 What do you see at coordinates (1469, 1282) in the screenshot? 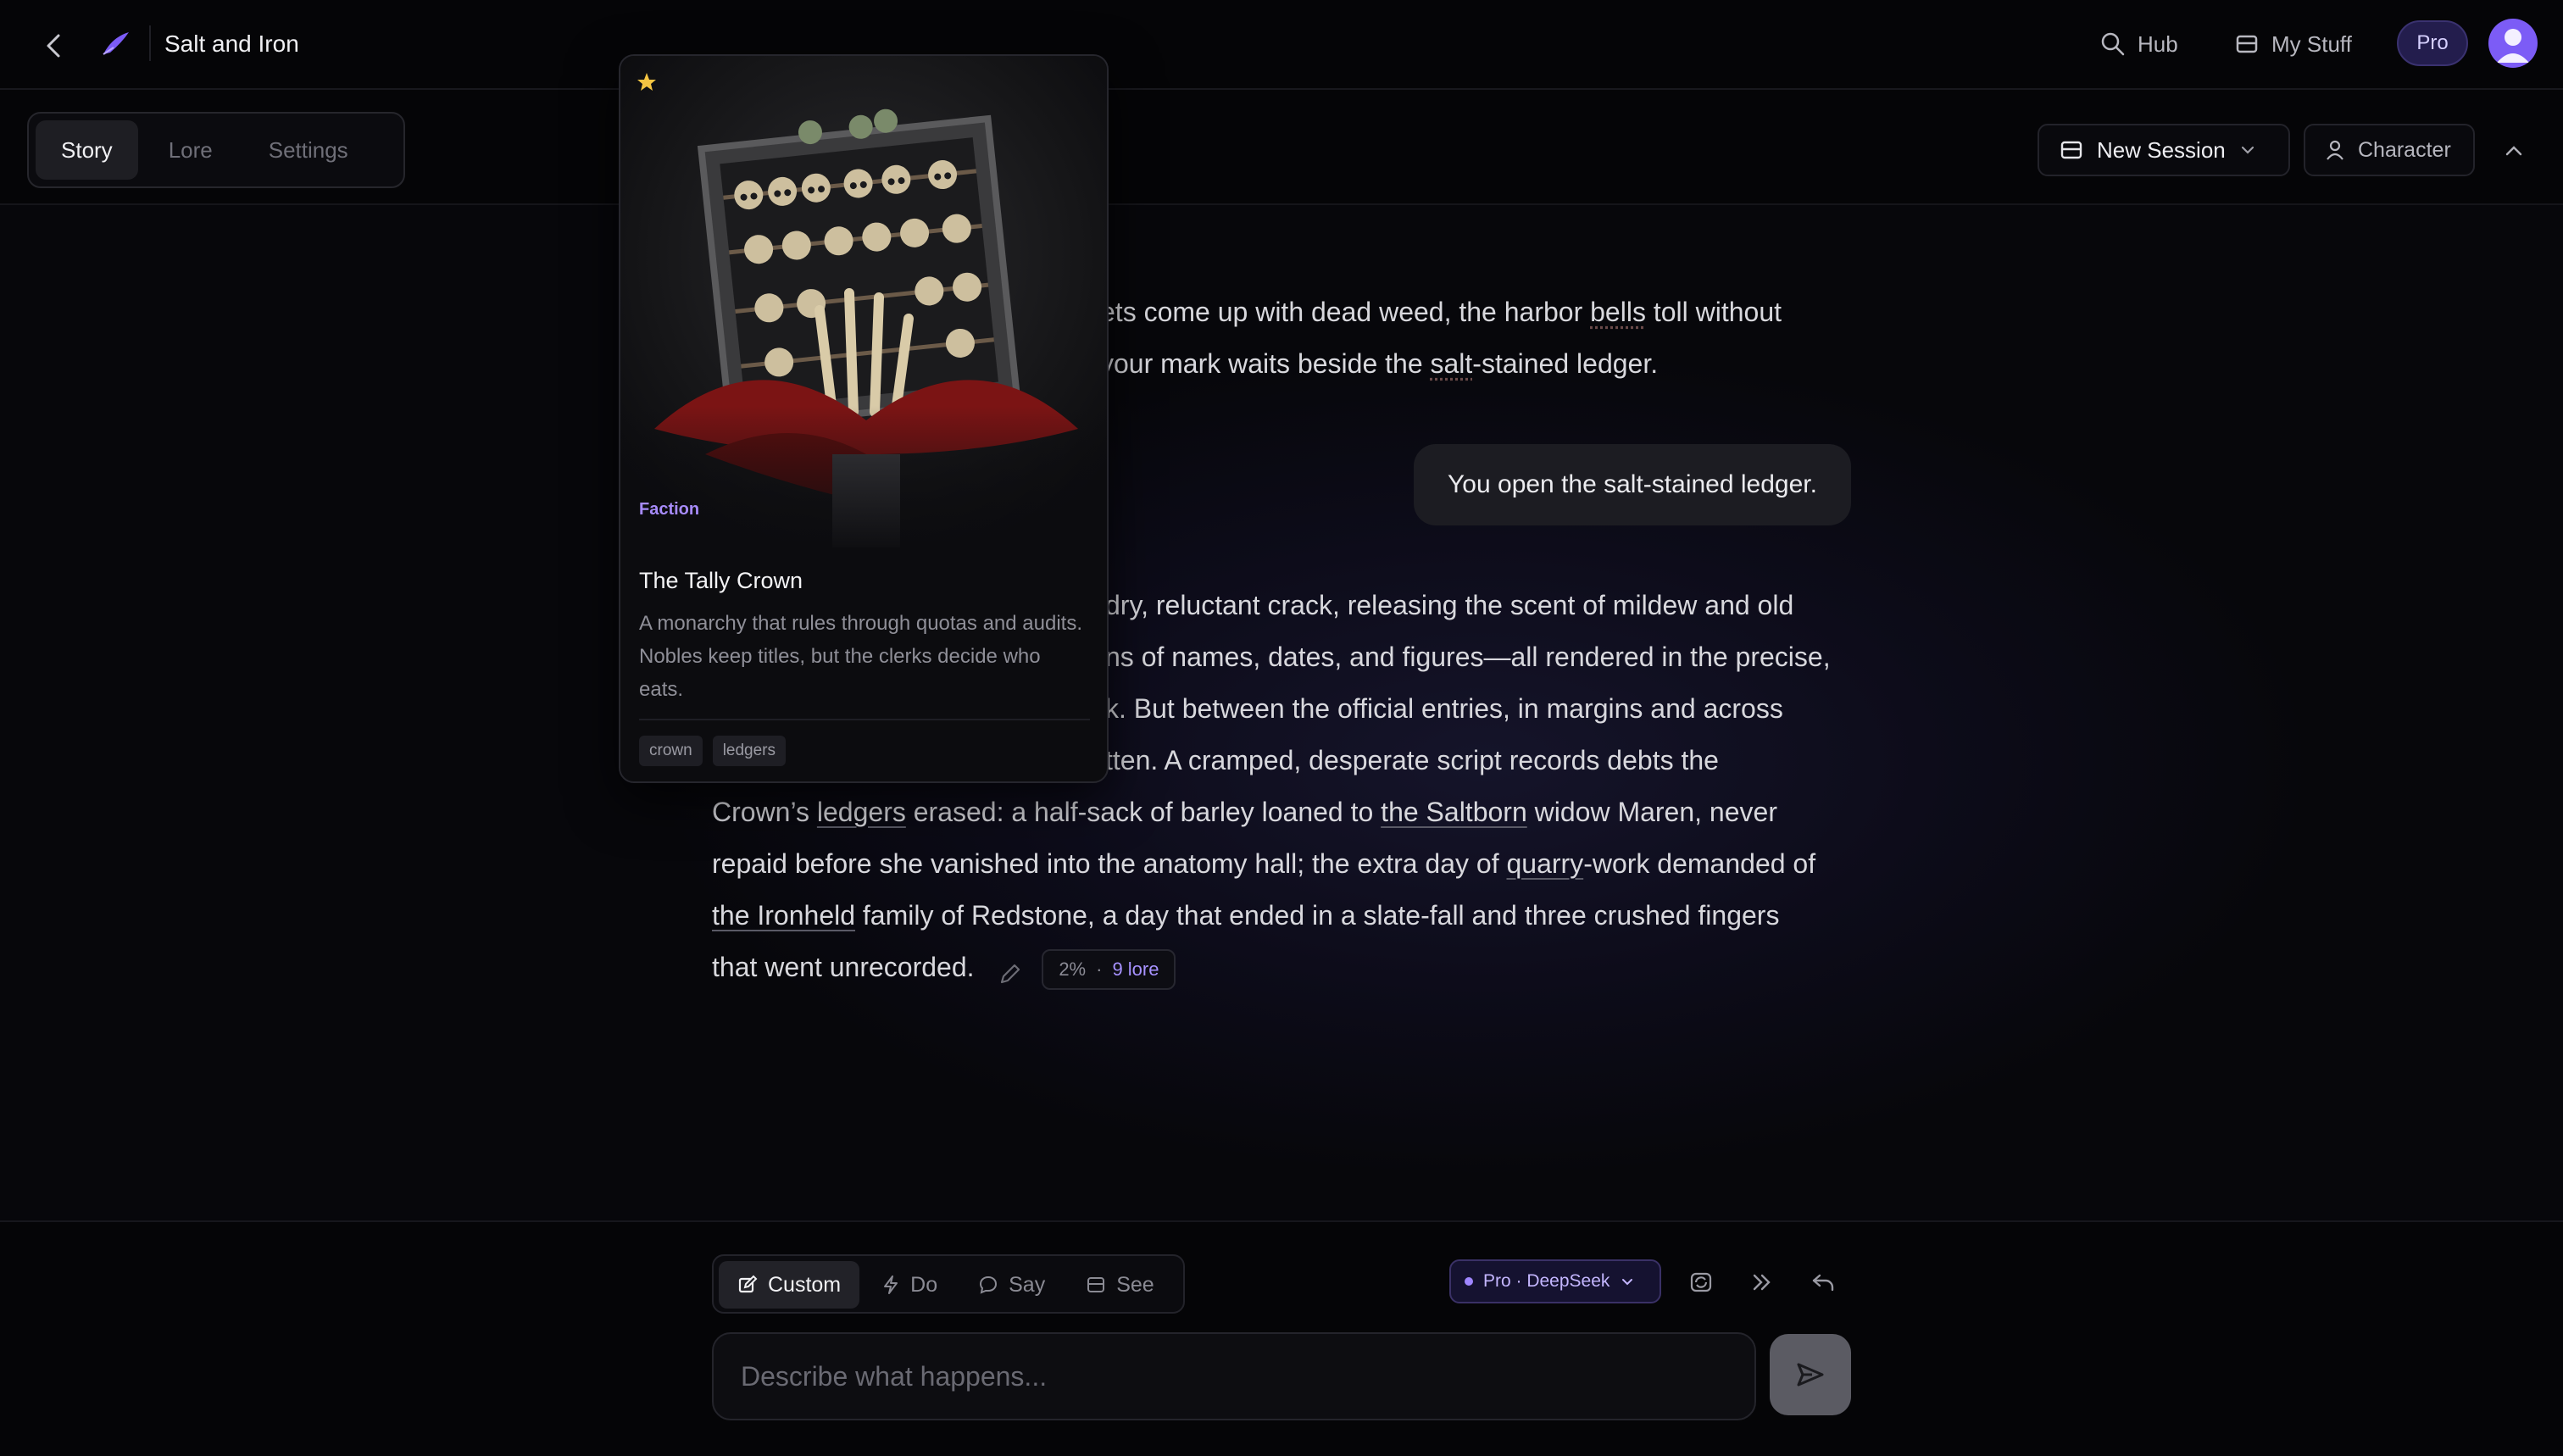
I see `status-dot-icon` at bounding box center [1469, 1282].